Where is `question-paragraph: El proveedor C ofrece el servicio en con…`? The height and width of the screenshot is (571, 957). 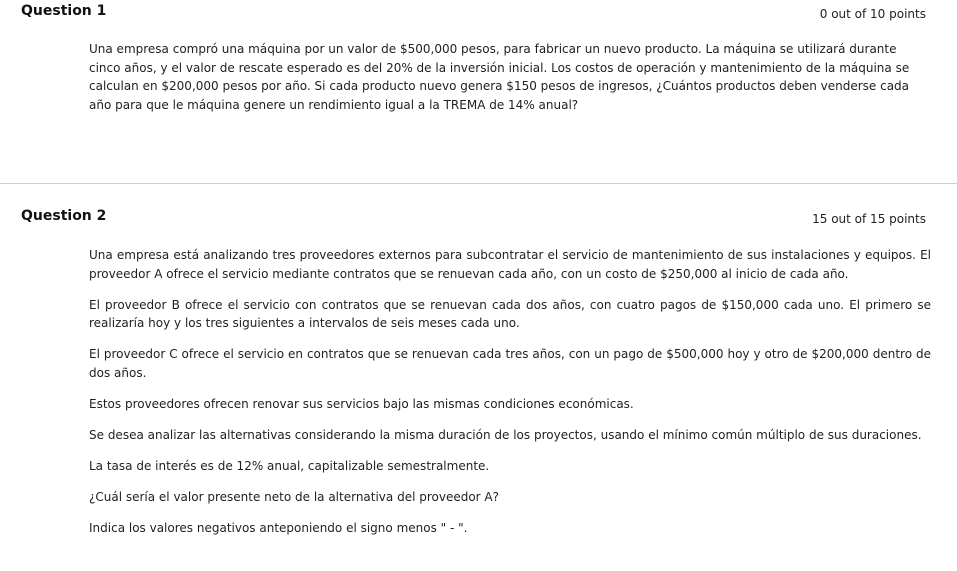
question-paragraph: El proveedor C ofrece el servicio en con… is located at coordinates (510, 363).